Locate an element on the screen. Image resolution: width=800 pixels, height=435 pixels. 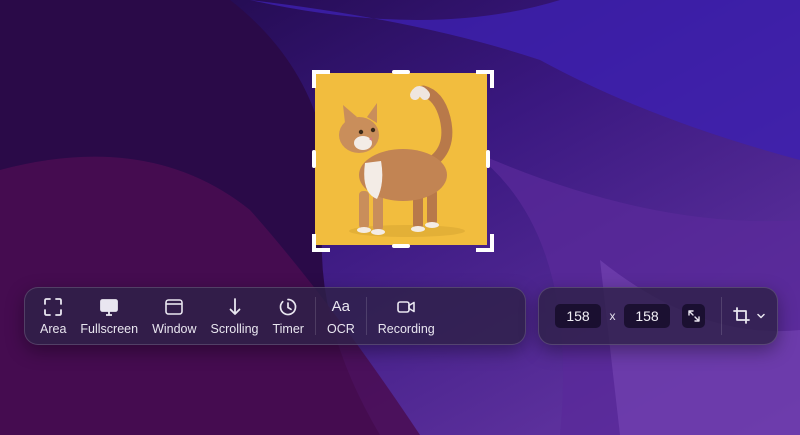
timer-icon is located at coordinates (288, 306).